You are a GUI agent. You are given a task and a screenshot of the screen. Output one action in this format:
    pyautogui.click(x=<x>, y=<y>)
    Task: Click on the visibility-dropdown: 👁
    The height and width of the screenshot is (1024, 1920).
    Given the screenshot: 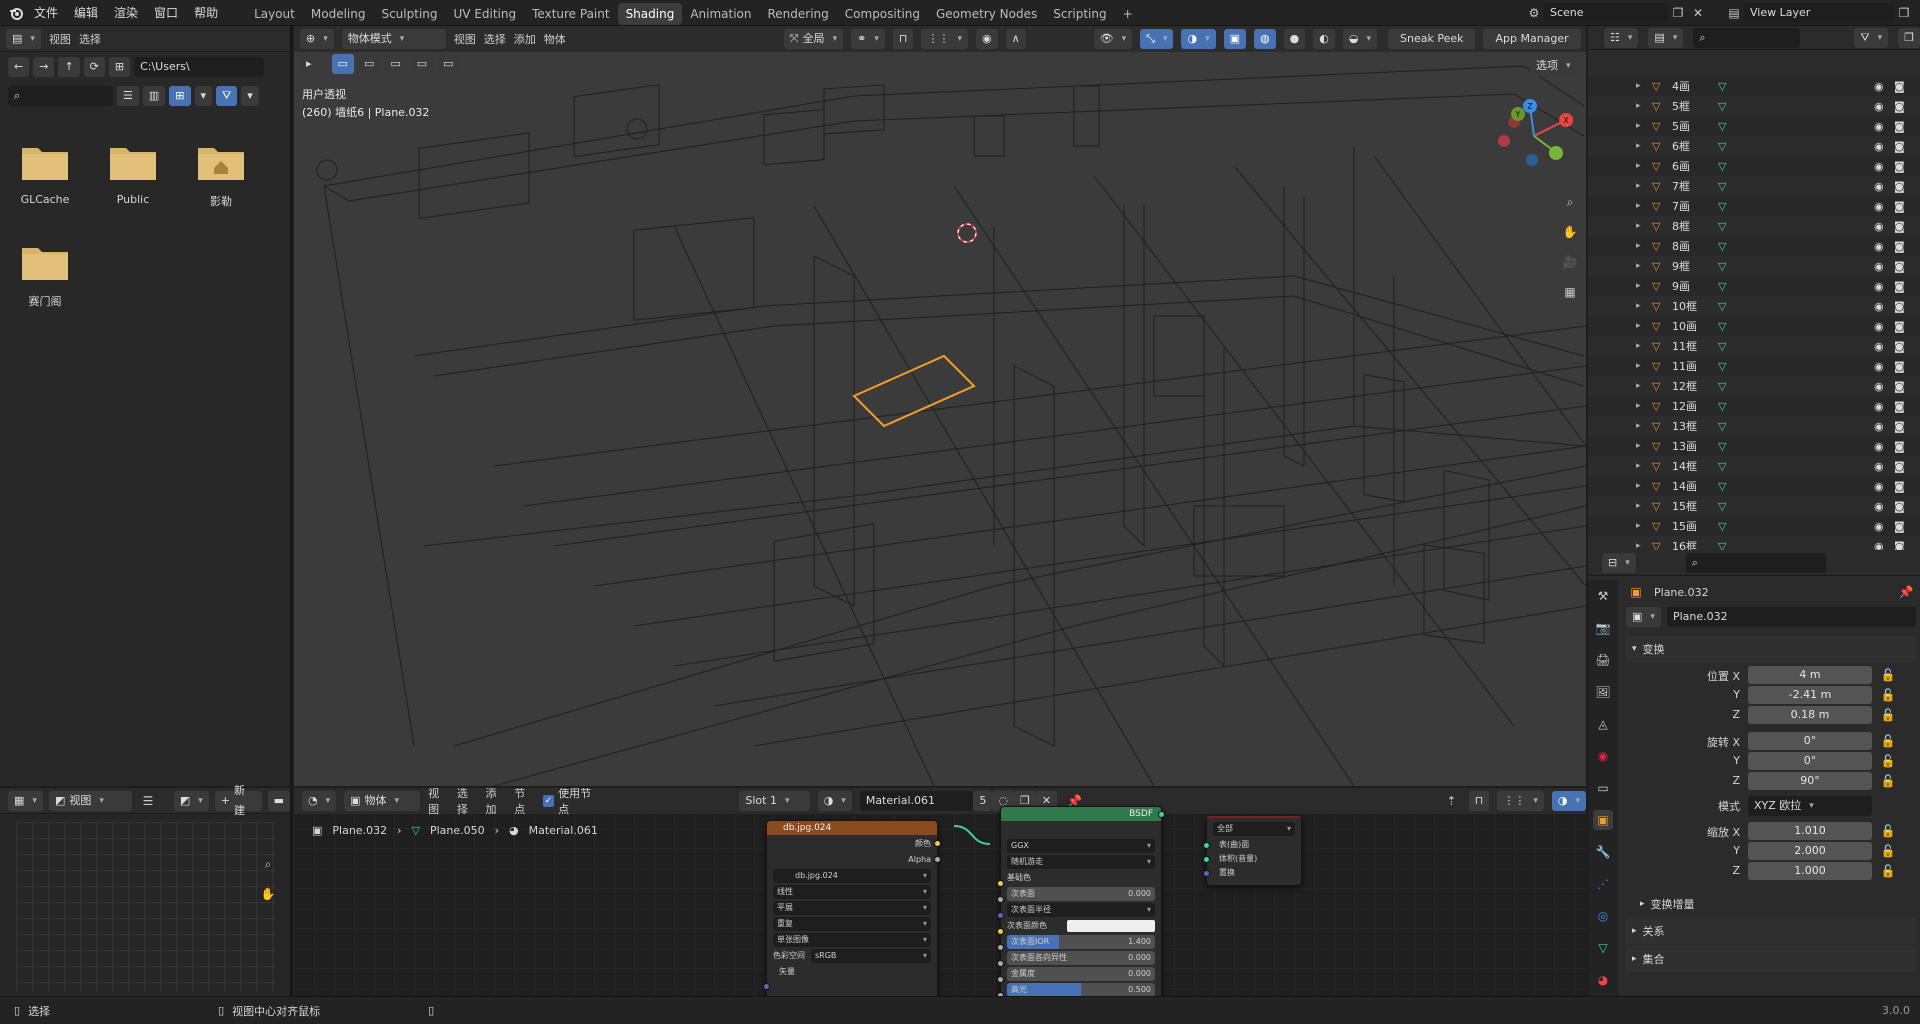 What is the action you would take?
    pyautogui.click(x=1113, y=39)
    